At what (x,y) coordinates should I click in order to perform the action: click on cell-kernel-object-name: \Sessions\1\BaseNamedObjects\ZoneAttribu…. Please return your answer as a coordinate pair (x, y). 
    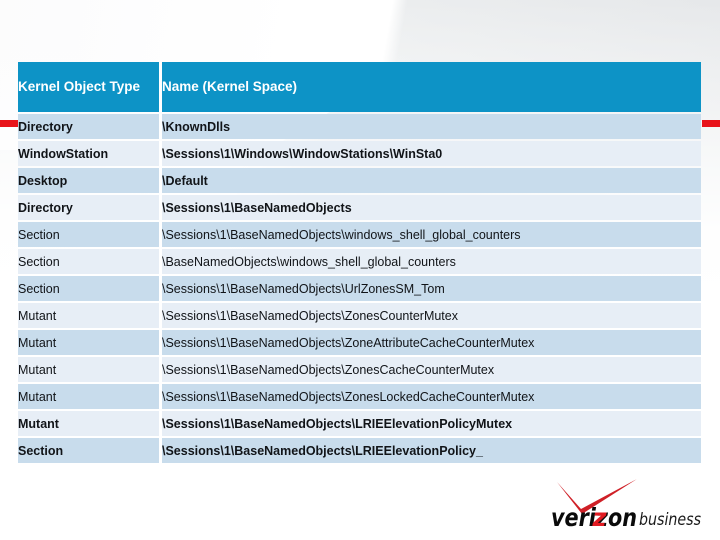
    Looking at the image, I should click on (431, 342).